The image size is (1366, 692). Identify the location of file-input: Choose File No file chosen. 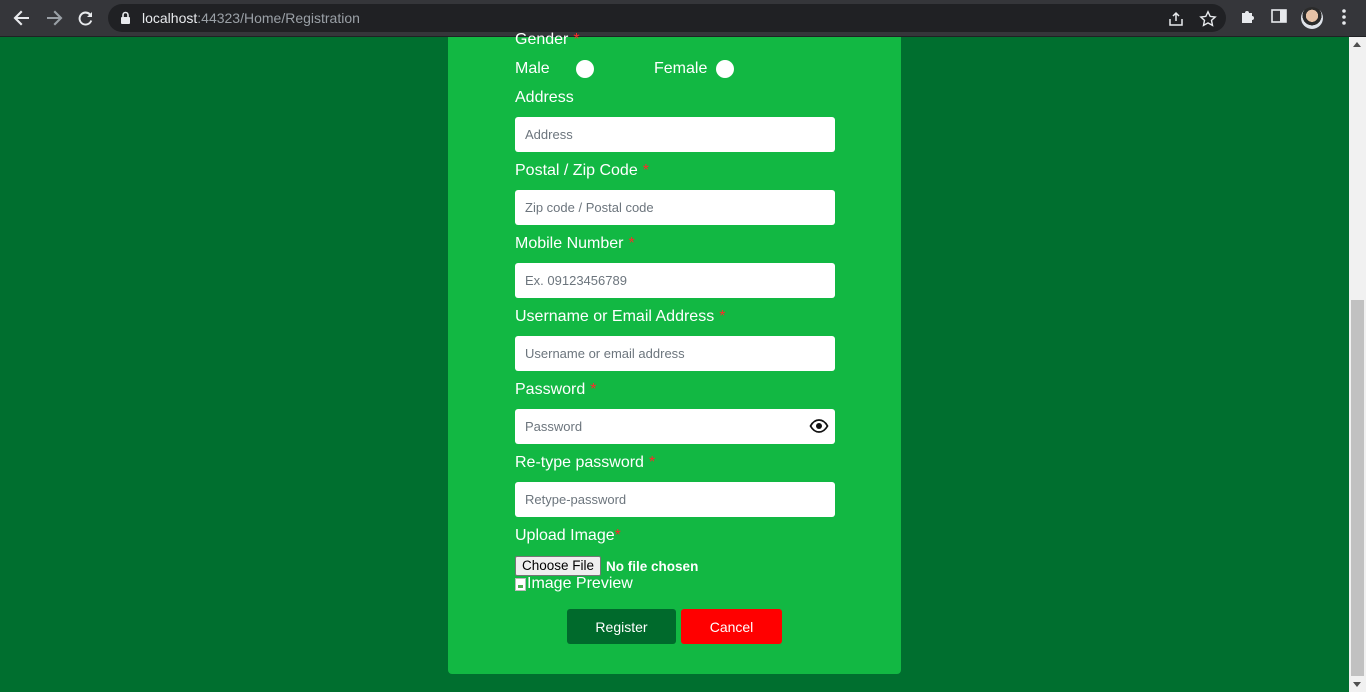
(606, 566).